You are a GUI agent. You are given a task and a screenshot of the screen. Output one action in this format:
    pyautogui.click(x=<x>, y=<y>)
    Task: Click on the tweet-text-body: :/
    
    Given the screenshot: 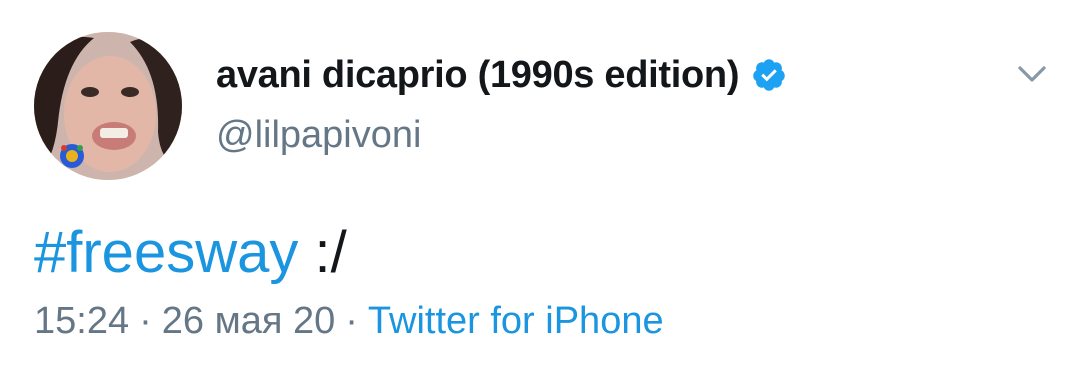 What is the action you would take?
    pyautogui.click(x=322, y=252)
    